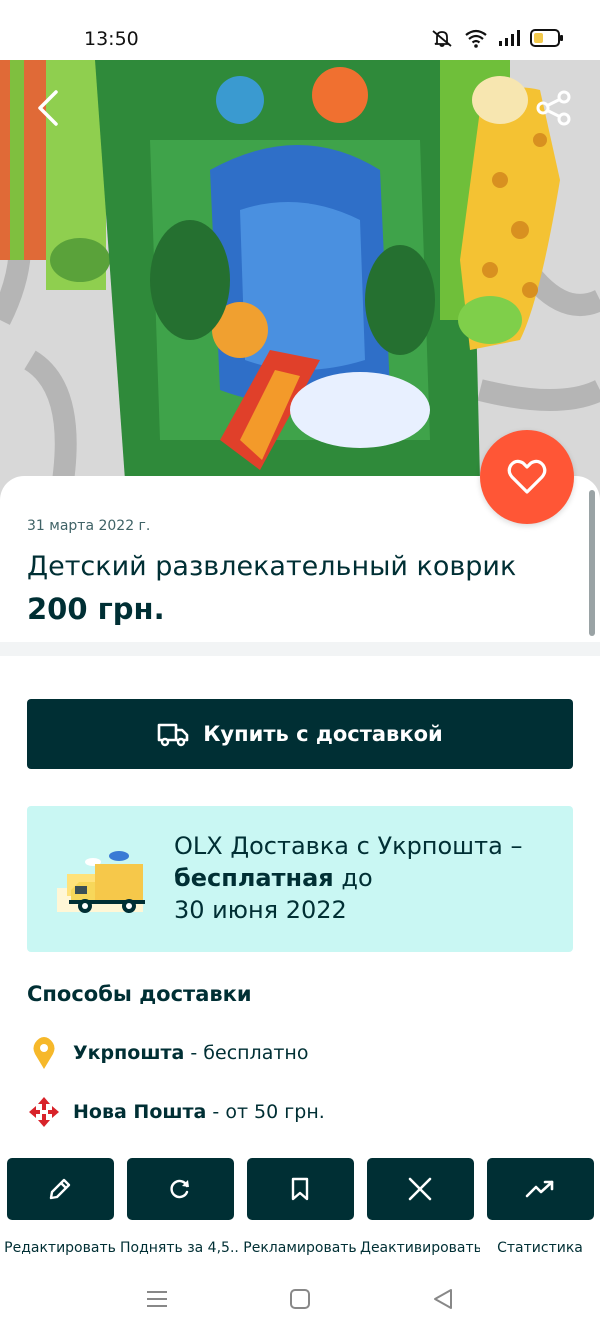 The width and height of the screenshot is (600, 1332). I want to click on status-bar: 13:50, so click(300, 30).